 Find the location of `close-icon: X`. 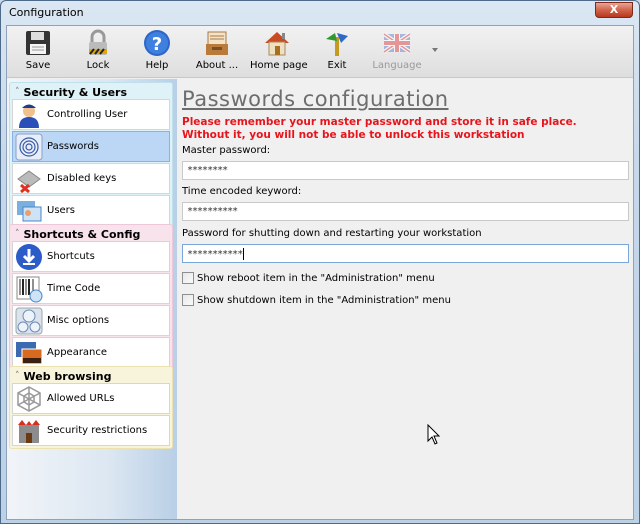

close-icon: X is located at coordinates (614, 9).